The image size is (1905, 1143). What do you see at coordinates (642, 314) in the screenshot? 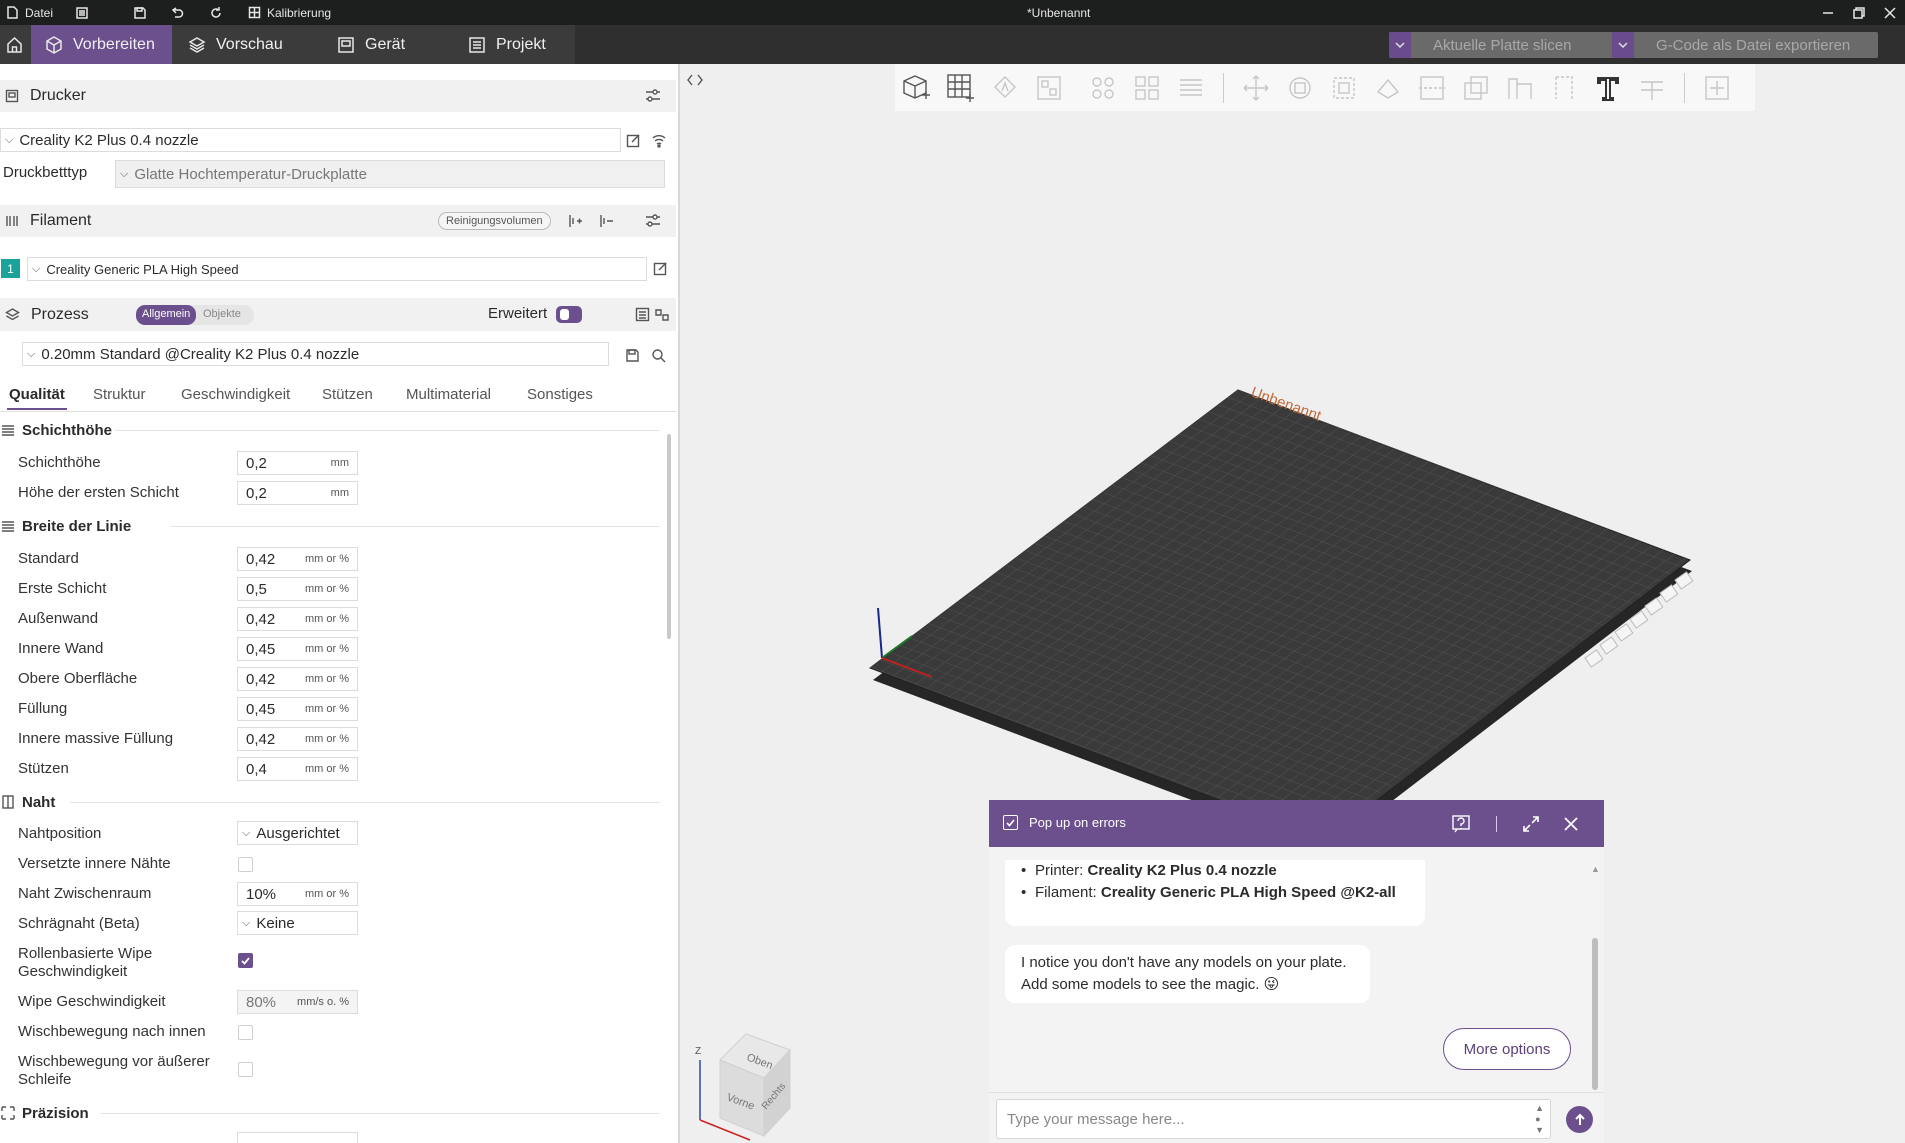
I see `compare-icon` at bounding box center [642, 314].